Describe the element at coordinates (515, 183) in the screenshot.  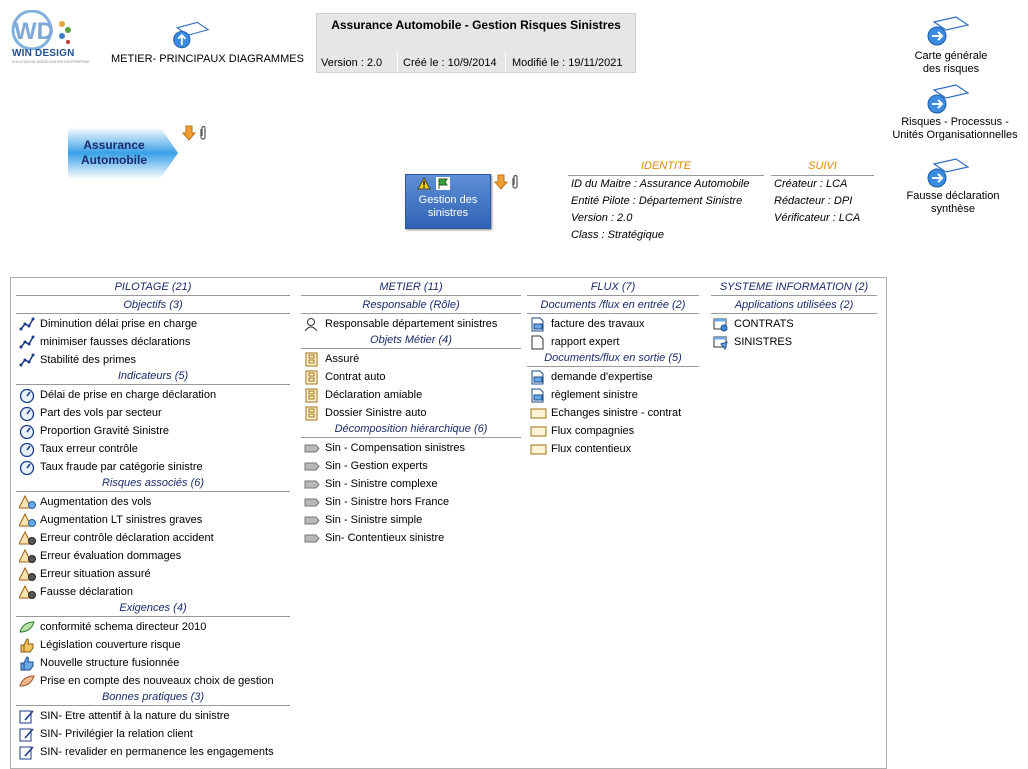
I see `process-attachment-icon` at that location.